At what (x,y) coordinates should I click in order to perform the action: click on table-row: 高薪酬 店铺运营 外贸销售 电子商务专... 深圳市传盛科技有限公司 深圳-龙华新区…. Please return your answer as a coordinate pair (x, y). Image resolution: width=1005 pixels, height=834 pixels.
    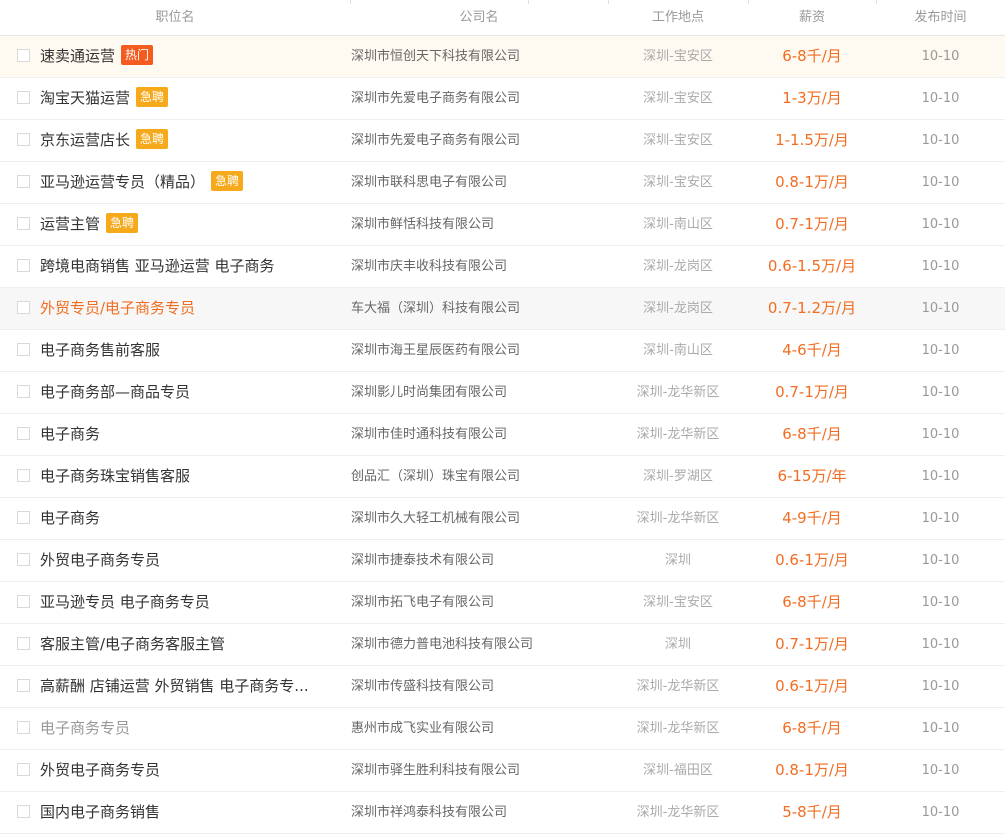
    Looking at the image, I should click on (502, 687).